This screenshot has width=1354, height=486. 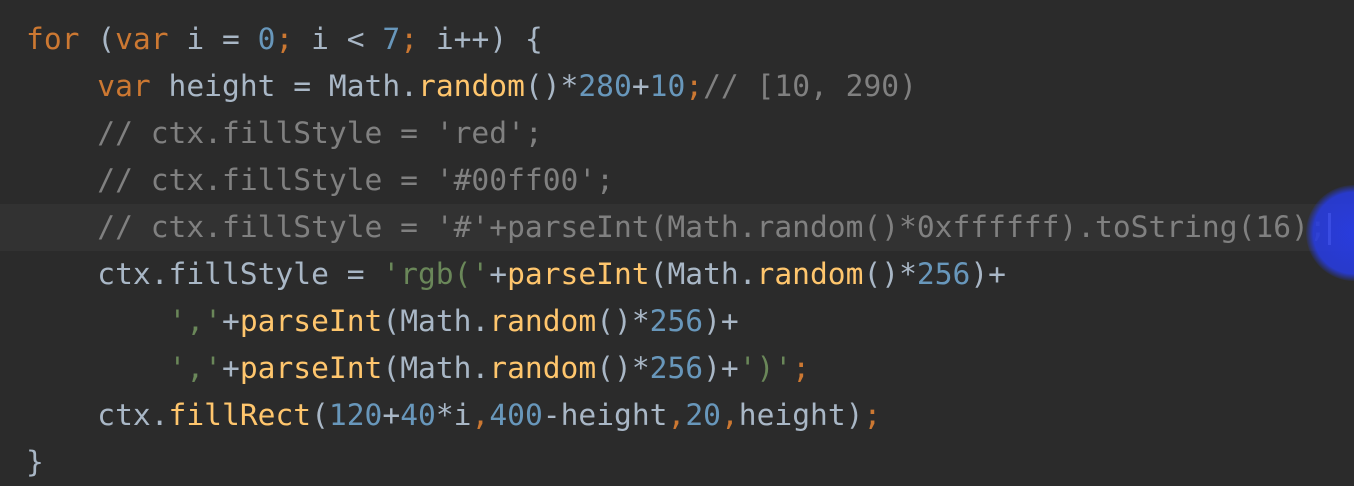 I want to click on code-line-8: ','+parseInt(Math.random()*256)+')';, so click(x=690, y=368).